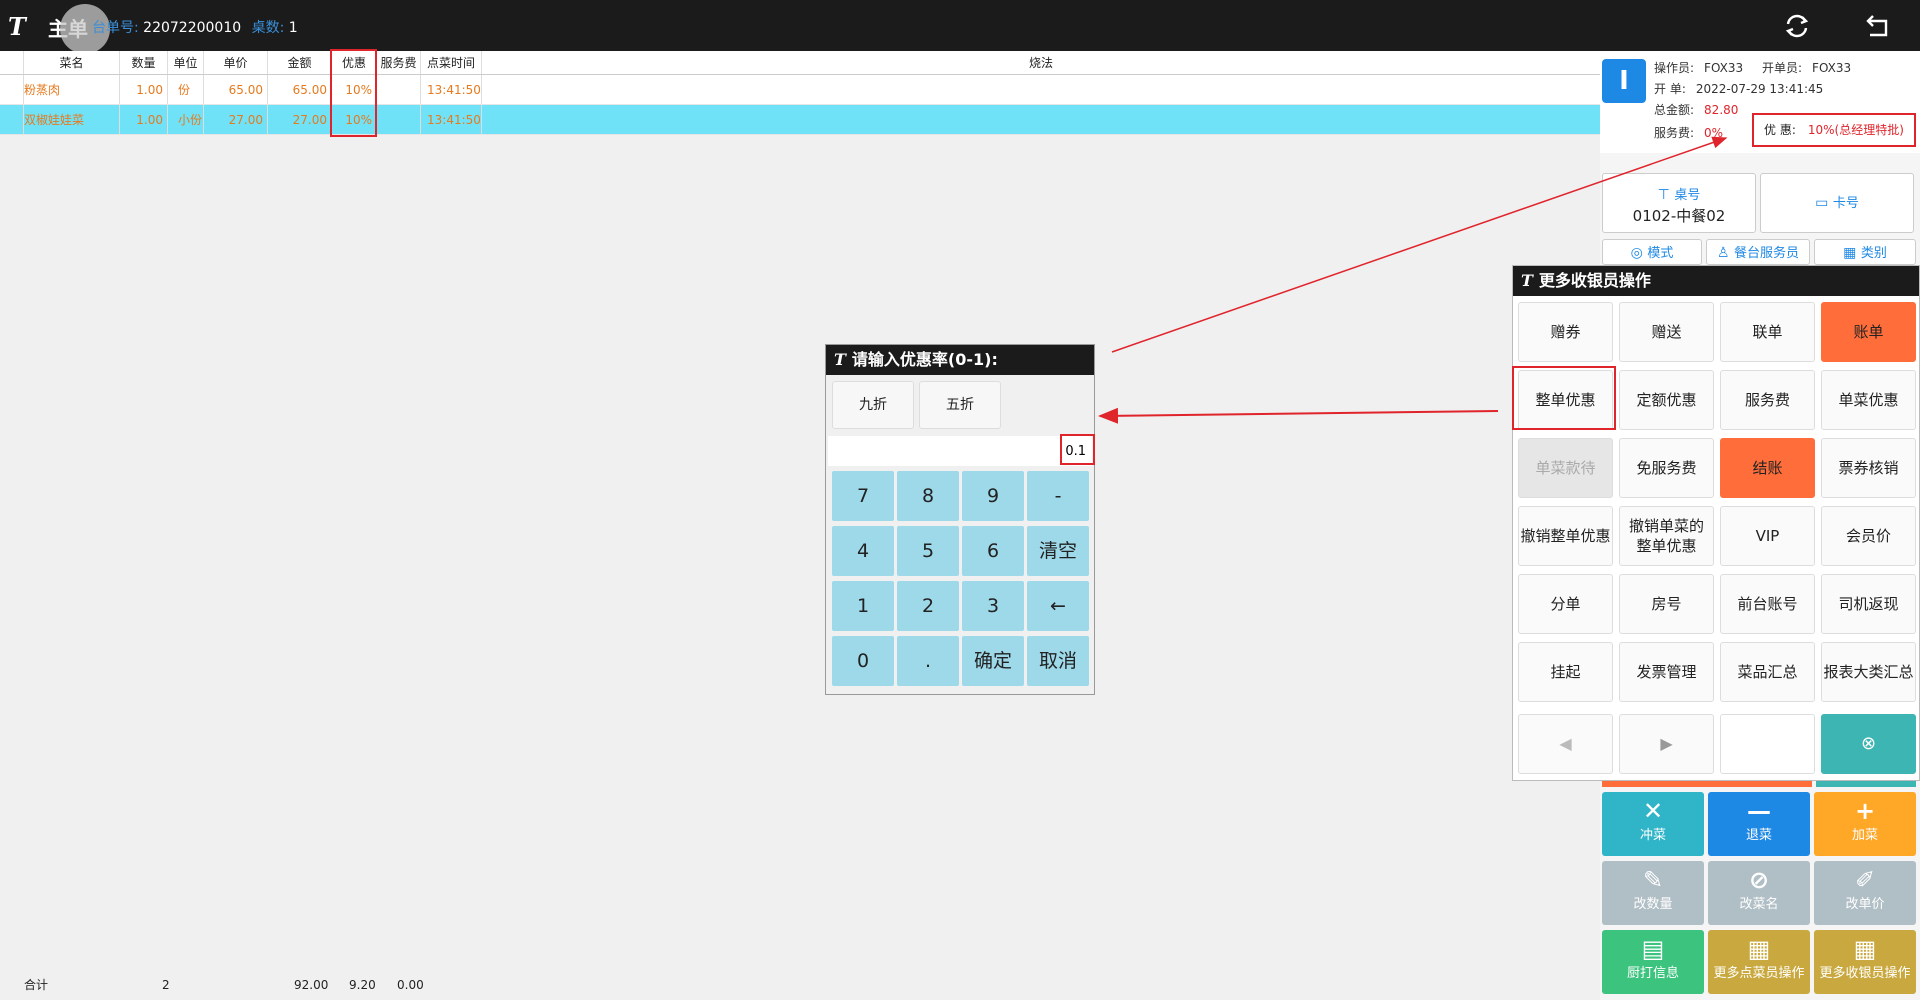  What do you see at coordinates (1565, 604) in the screenshot?
I see `op-split-bill: 分单` at bounding box center [1565, 604].